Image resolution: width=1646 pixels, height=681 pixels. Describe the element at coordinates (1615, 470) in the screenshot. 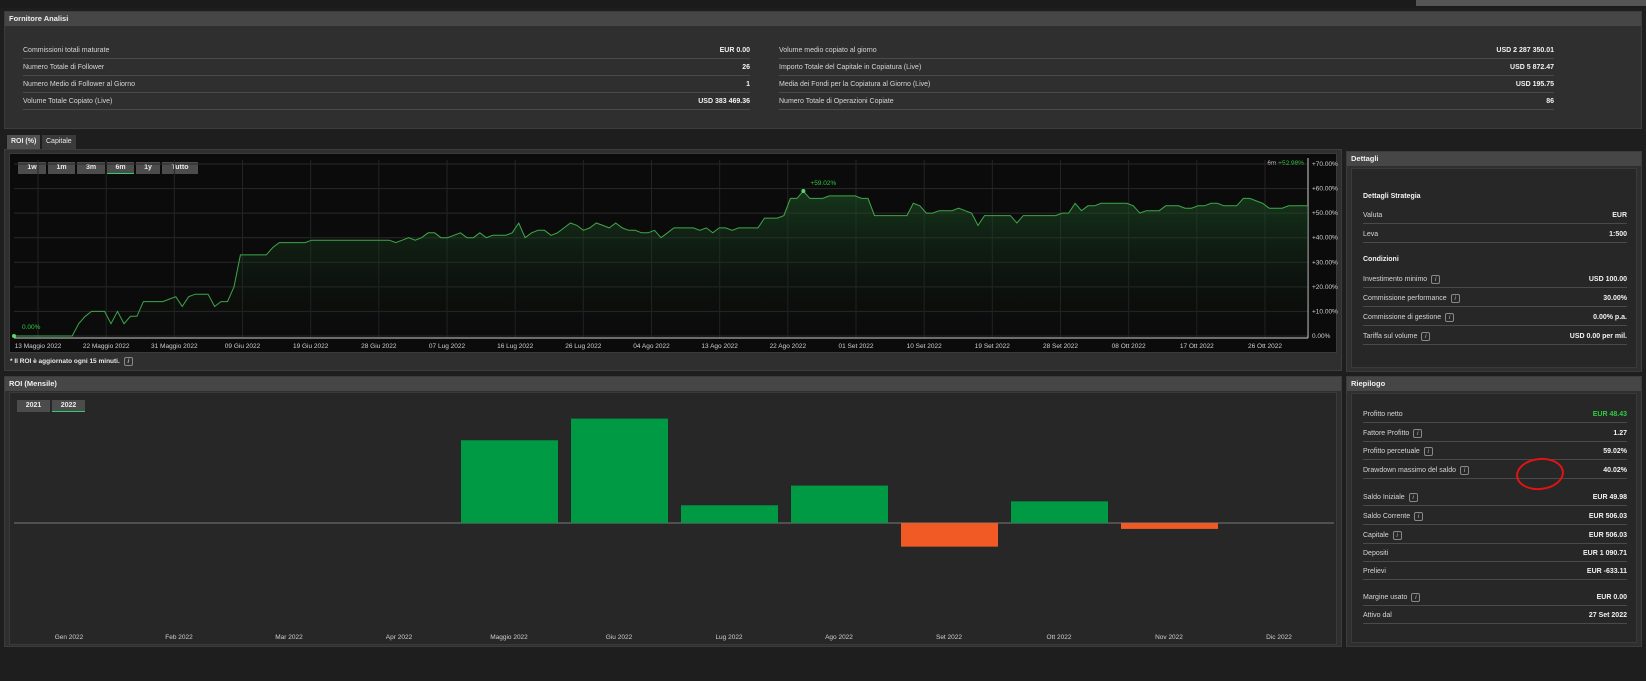

I see `stat-value: 40.02%` at that location.